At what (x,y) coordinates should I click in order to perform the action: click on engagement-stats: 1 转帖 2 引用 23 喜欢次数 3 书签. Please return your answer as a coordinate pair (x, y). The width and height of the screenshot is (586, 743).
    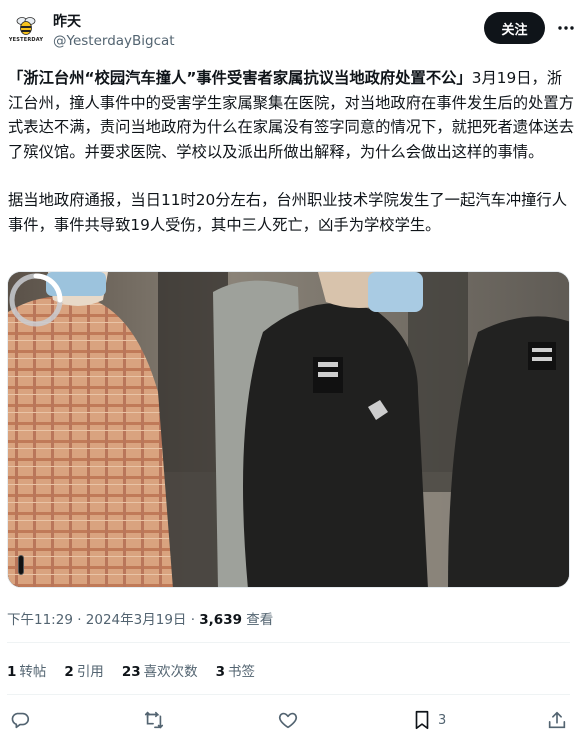
    Looking at the image, I should click on (131, 670).